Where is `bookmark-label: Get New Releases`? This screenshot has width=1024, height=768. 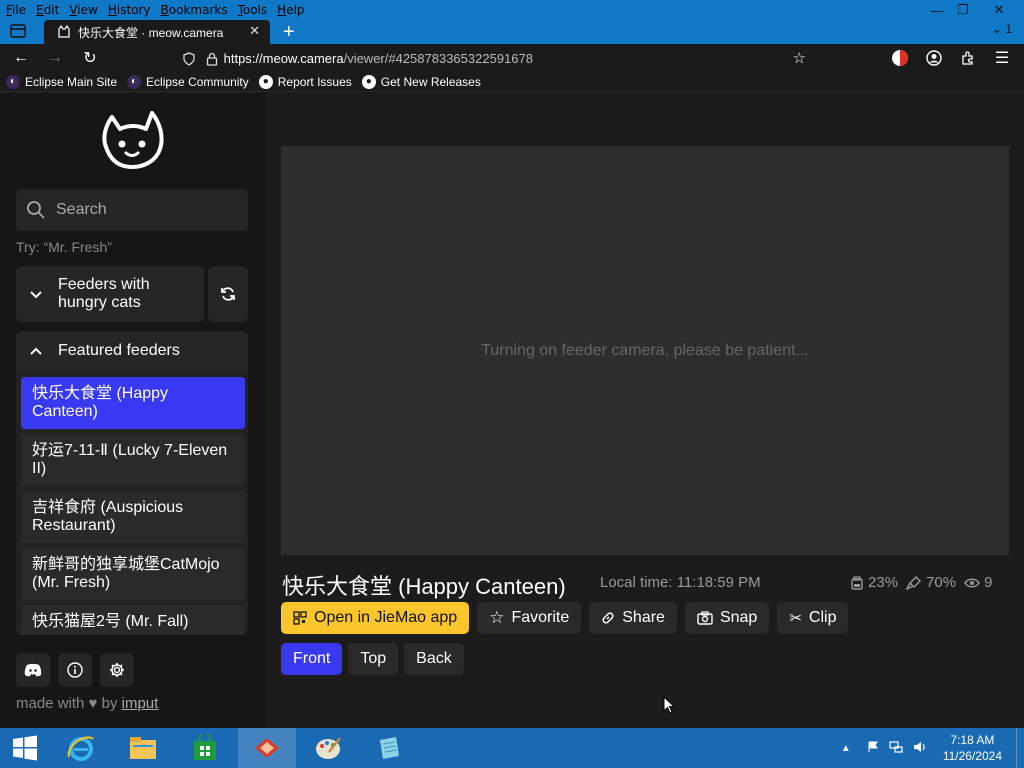
bookmark-label: Get New Releases is located at coordinates (430, 81).